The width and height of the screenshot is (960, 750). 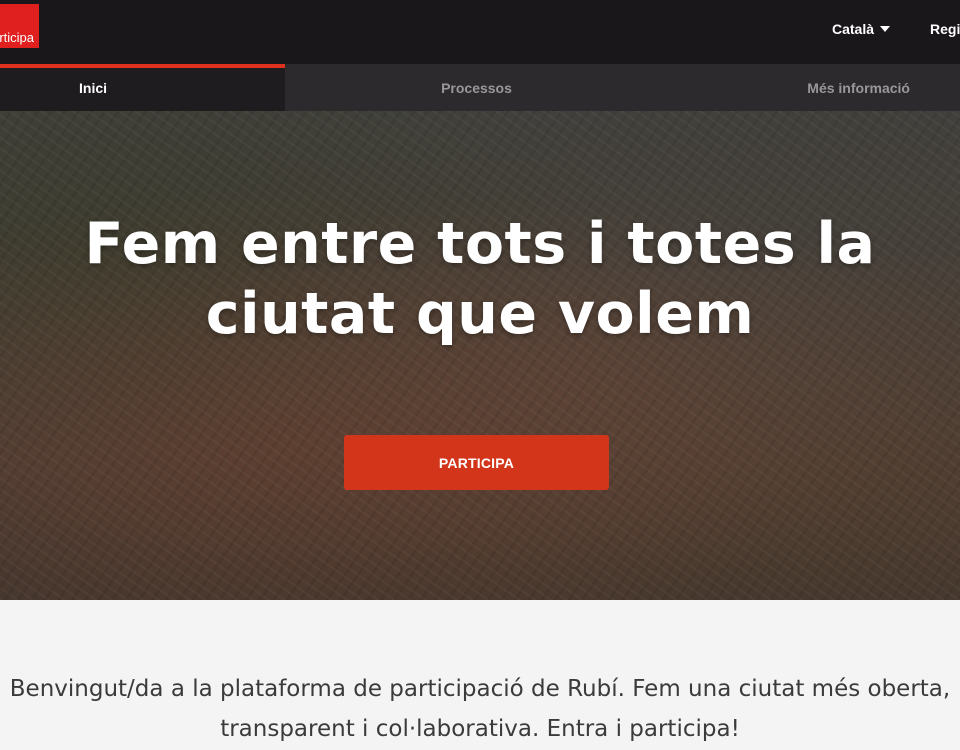 I want to click on language-label: Català, so click(x=853, y=29).